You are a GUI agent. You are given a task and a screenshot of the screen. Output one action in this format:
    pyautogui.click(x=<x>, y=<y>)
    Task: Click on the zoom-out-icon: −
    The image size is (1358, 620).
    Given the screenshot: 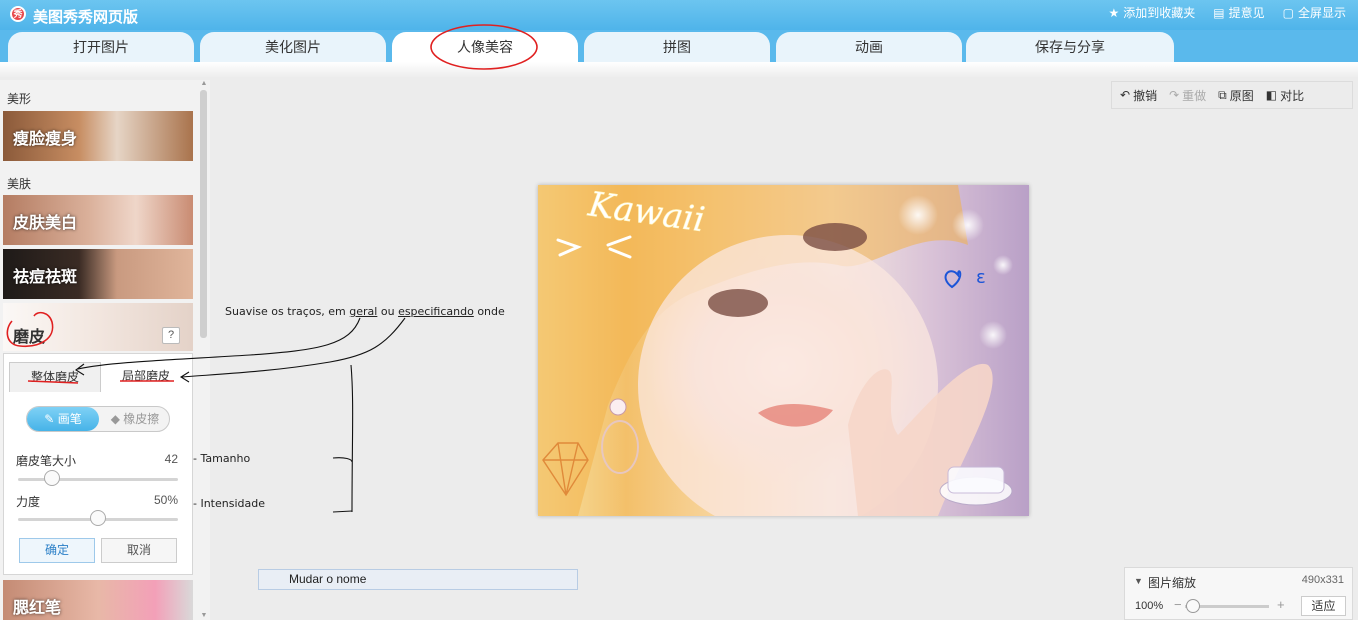 What is the action you would take?
    pyautogui.click(x=1178, y=604)
    